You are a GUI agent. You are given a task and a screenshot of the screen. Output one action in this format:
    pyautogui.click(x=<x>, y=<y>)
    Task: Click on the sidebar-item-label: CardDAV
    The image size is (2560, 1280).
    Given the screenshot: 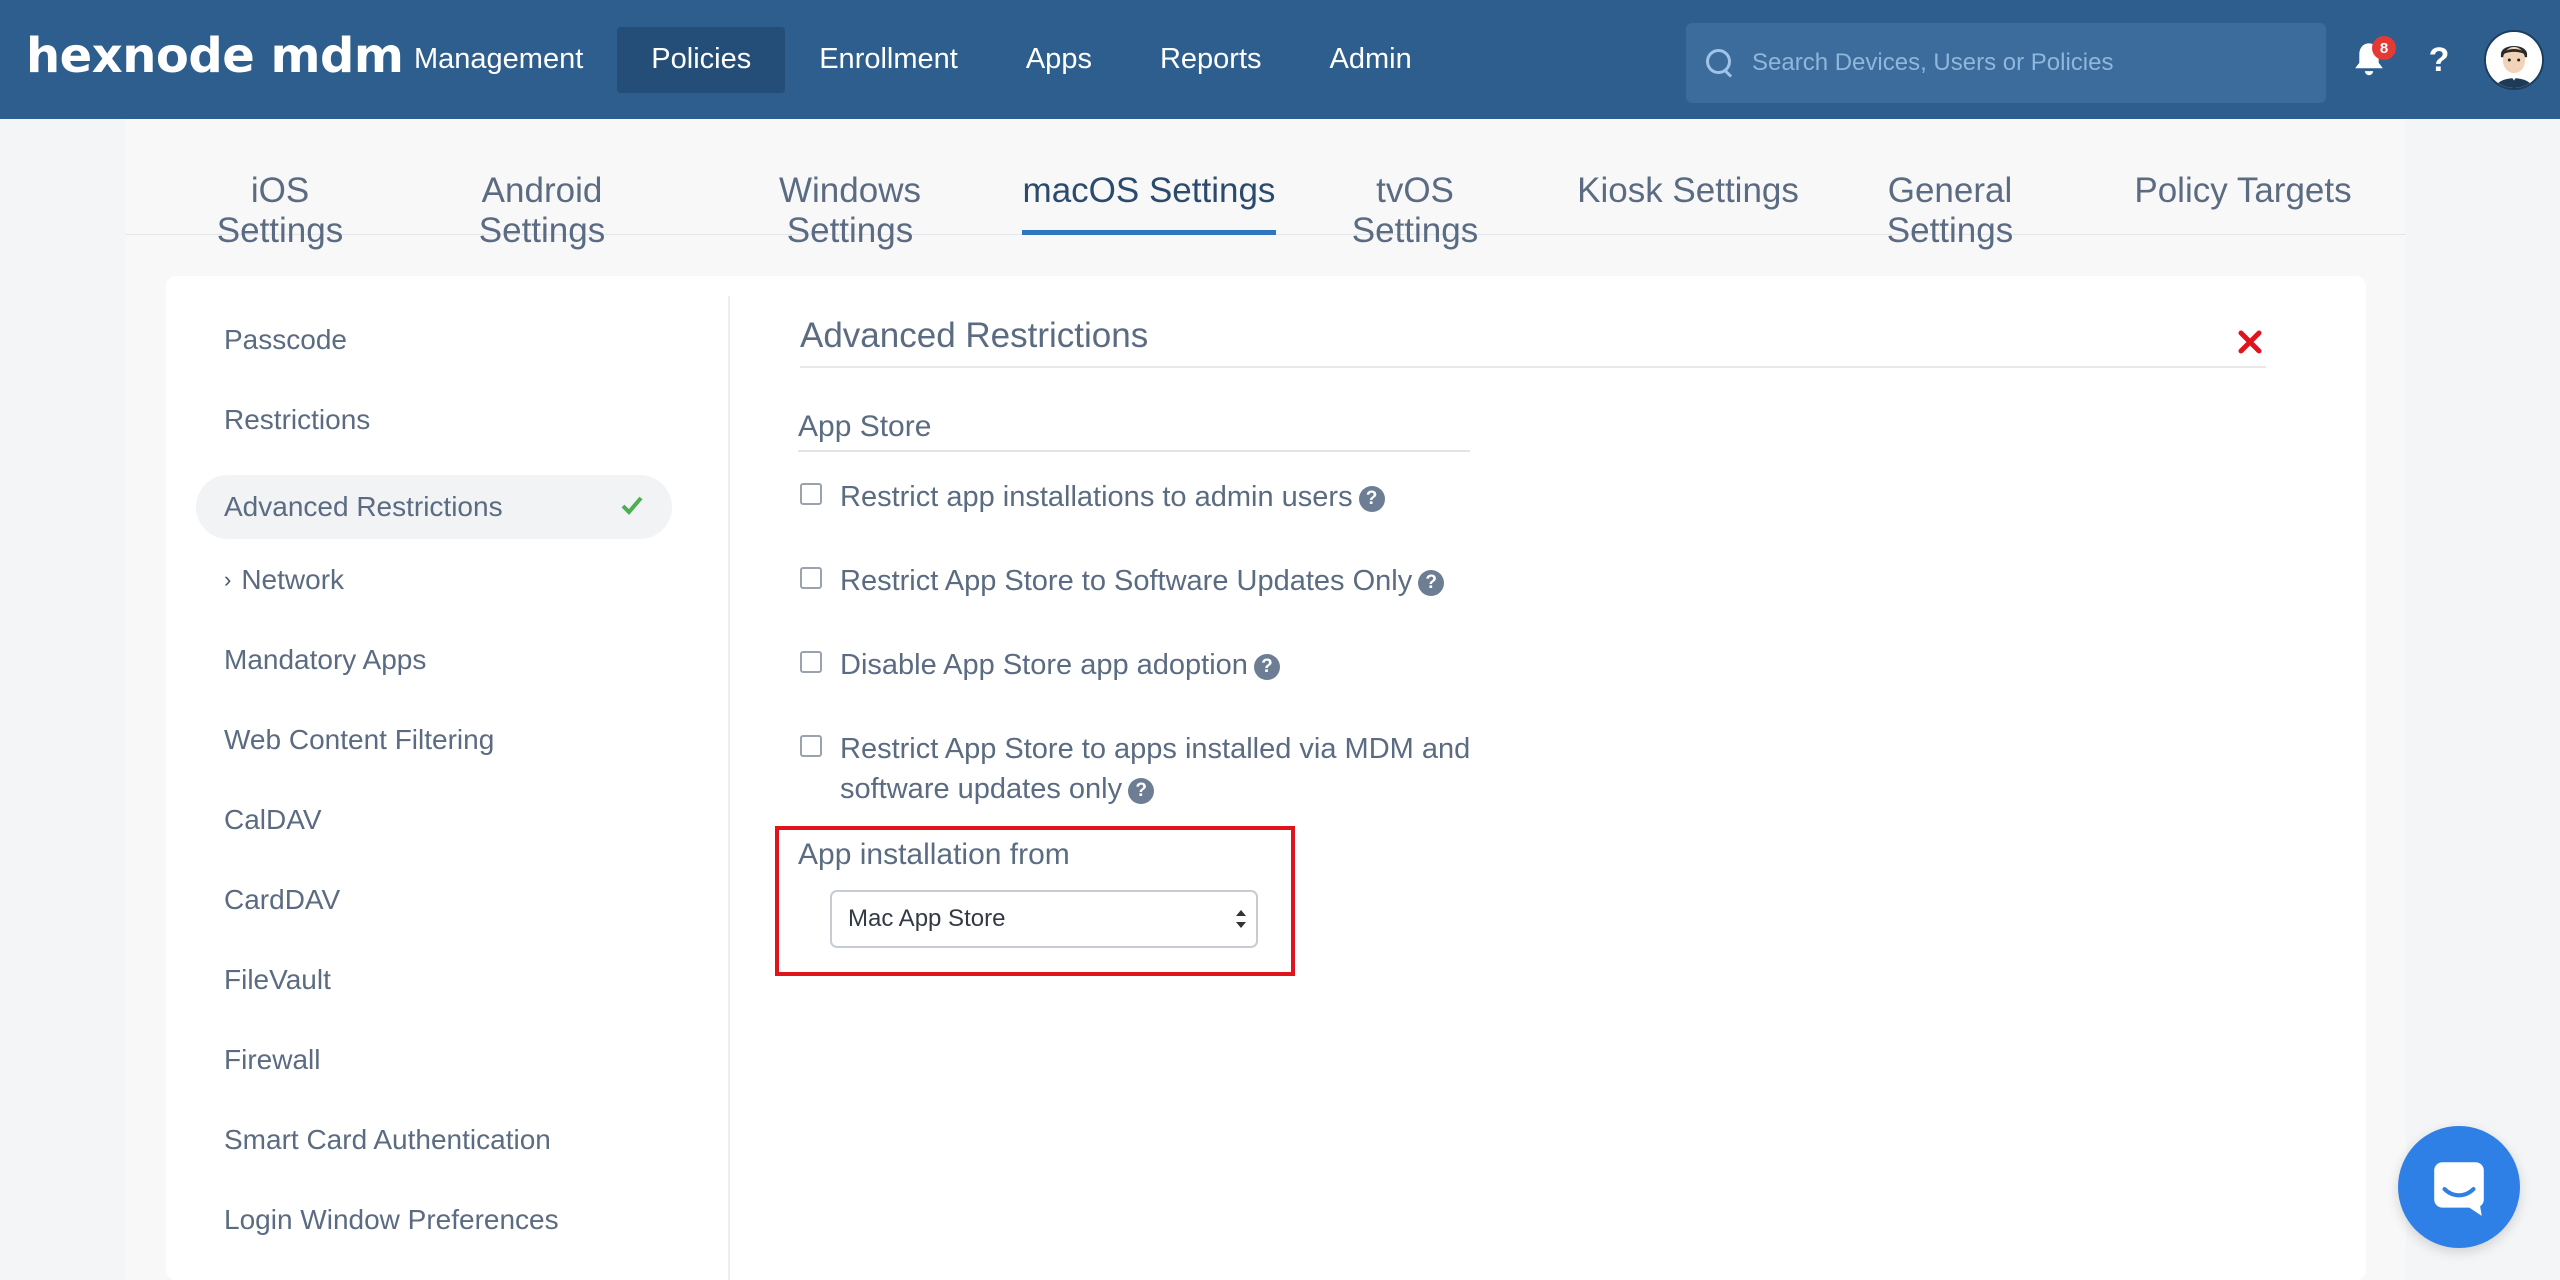 What is the action you would take?
    pyautogui.click(x=282, y=899)
    